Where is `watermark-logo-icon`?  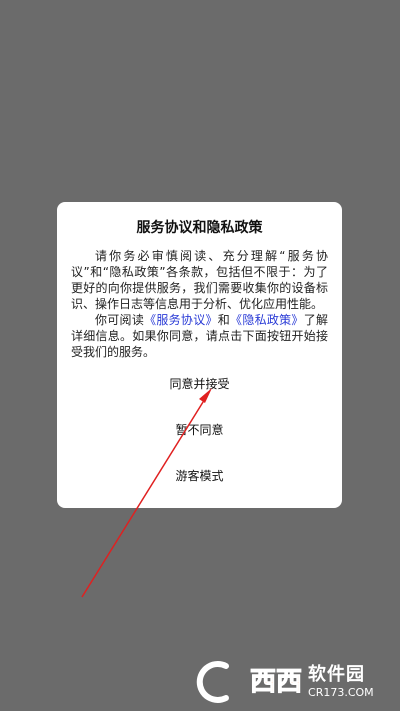 watermark-logo-icon is located at coordinates (220, 682).